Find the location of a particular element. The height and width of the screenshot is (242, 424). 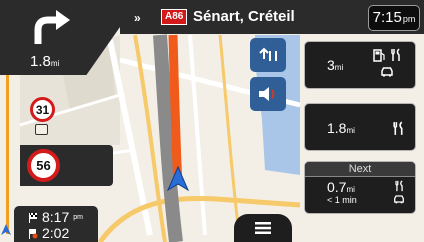

lane-guidance-icon is located at coordinates (268, 54).